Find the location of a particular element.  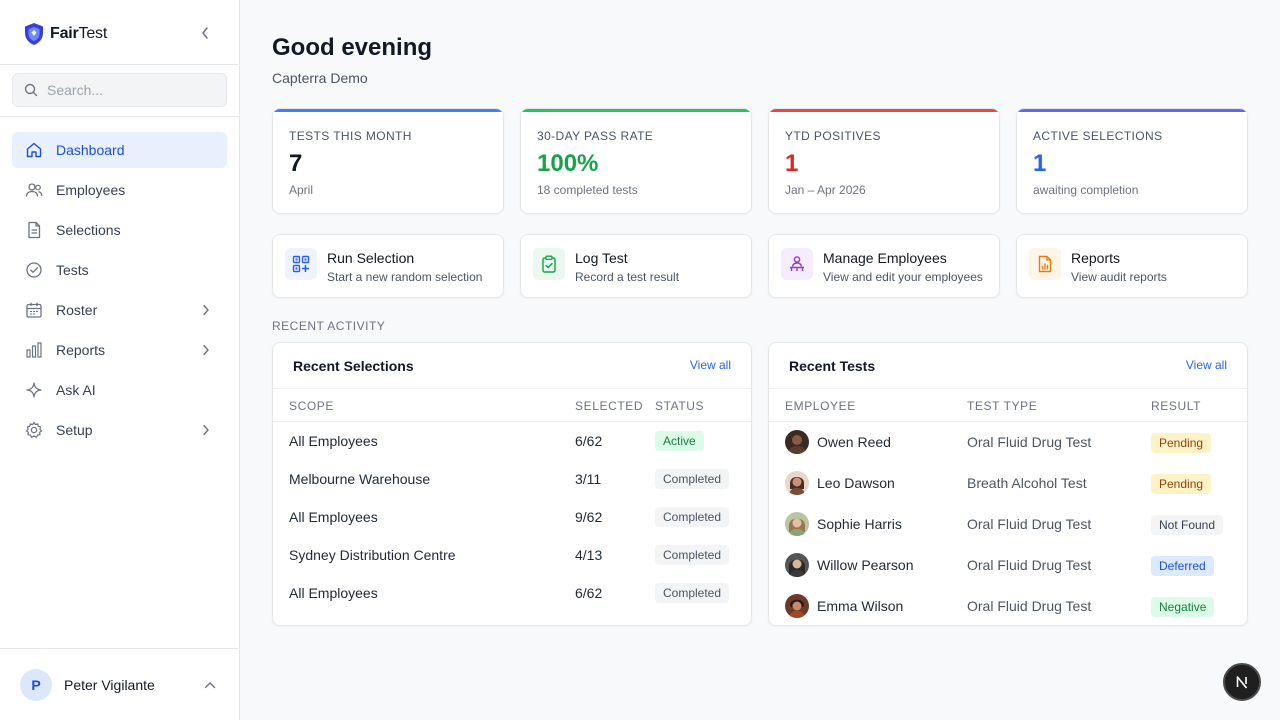

sidebar-item-ask-ai: Ask AI is located at coordinates (119, 390).